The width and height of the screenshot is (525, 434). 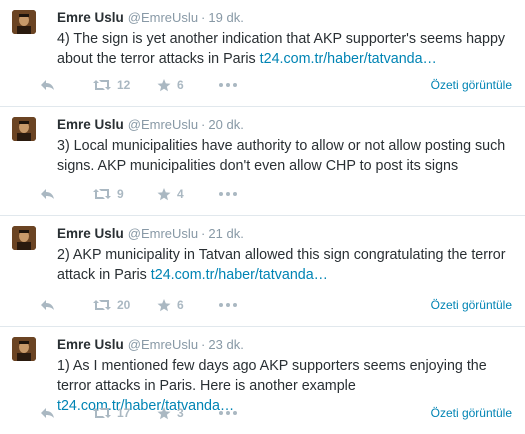 I want to click on tweet-timestamp: 21 dk., so click(x=225, y=233).